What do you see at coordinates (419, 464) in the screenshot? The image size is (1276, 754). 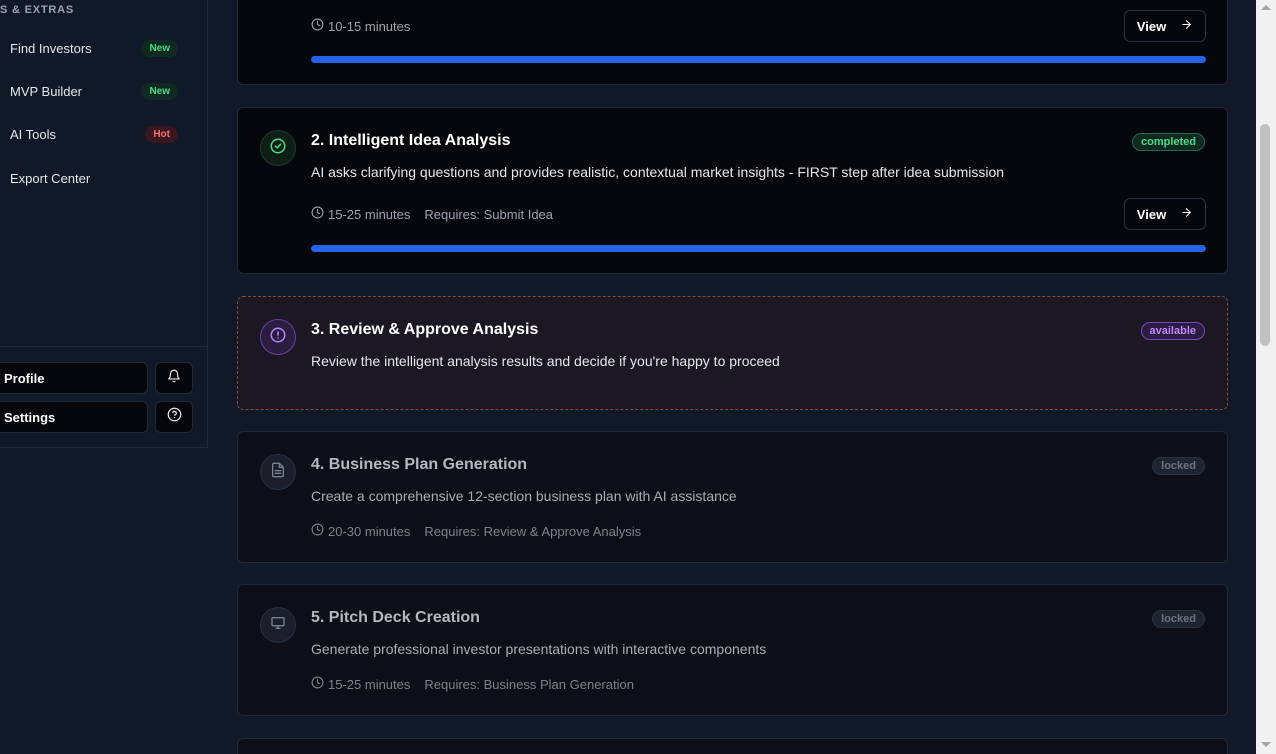 I see `step-title: 4. Business Plan Generation` at bounding box center [419, 464].